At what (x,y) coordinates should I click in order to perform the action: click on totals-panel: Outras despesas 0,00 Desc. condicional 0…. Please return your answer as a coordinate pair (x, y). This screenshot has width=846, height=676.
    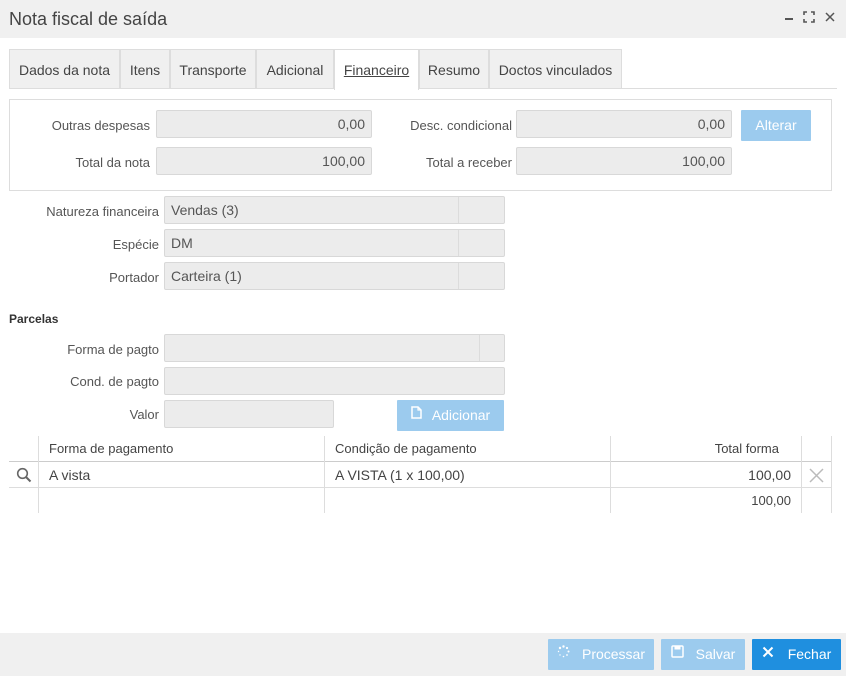
    Looking at the image, I should click on (420, 145).